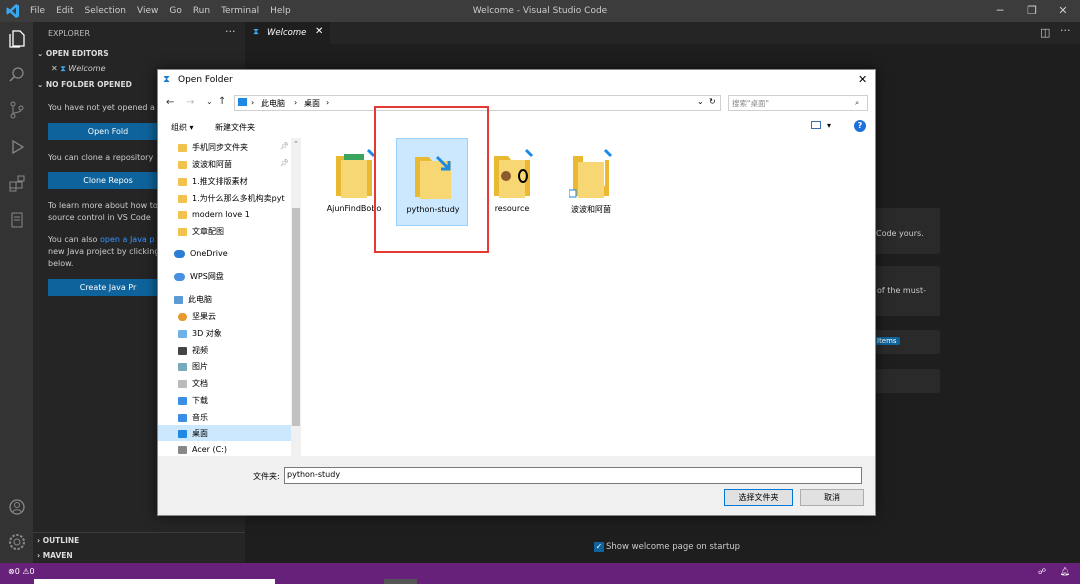  Describe the element at coordinates (17, 75) in the screenshot. I see `search-icon` at that location.